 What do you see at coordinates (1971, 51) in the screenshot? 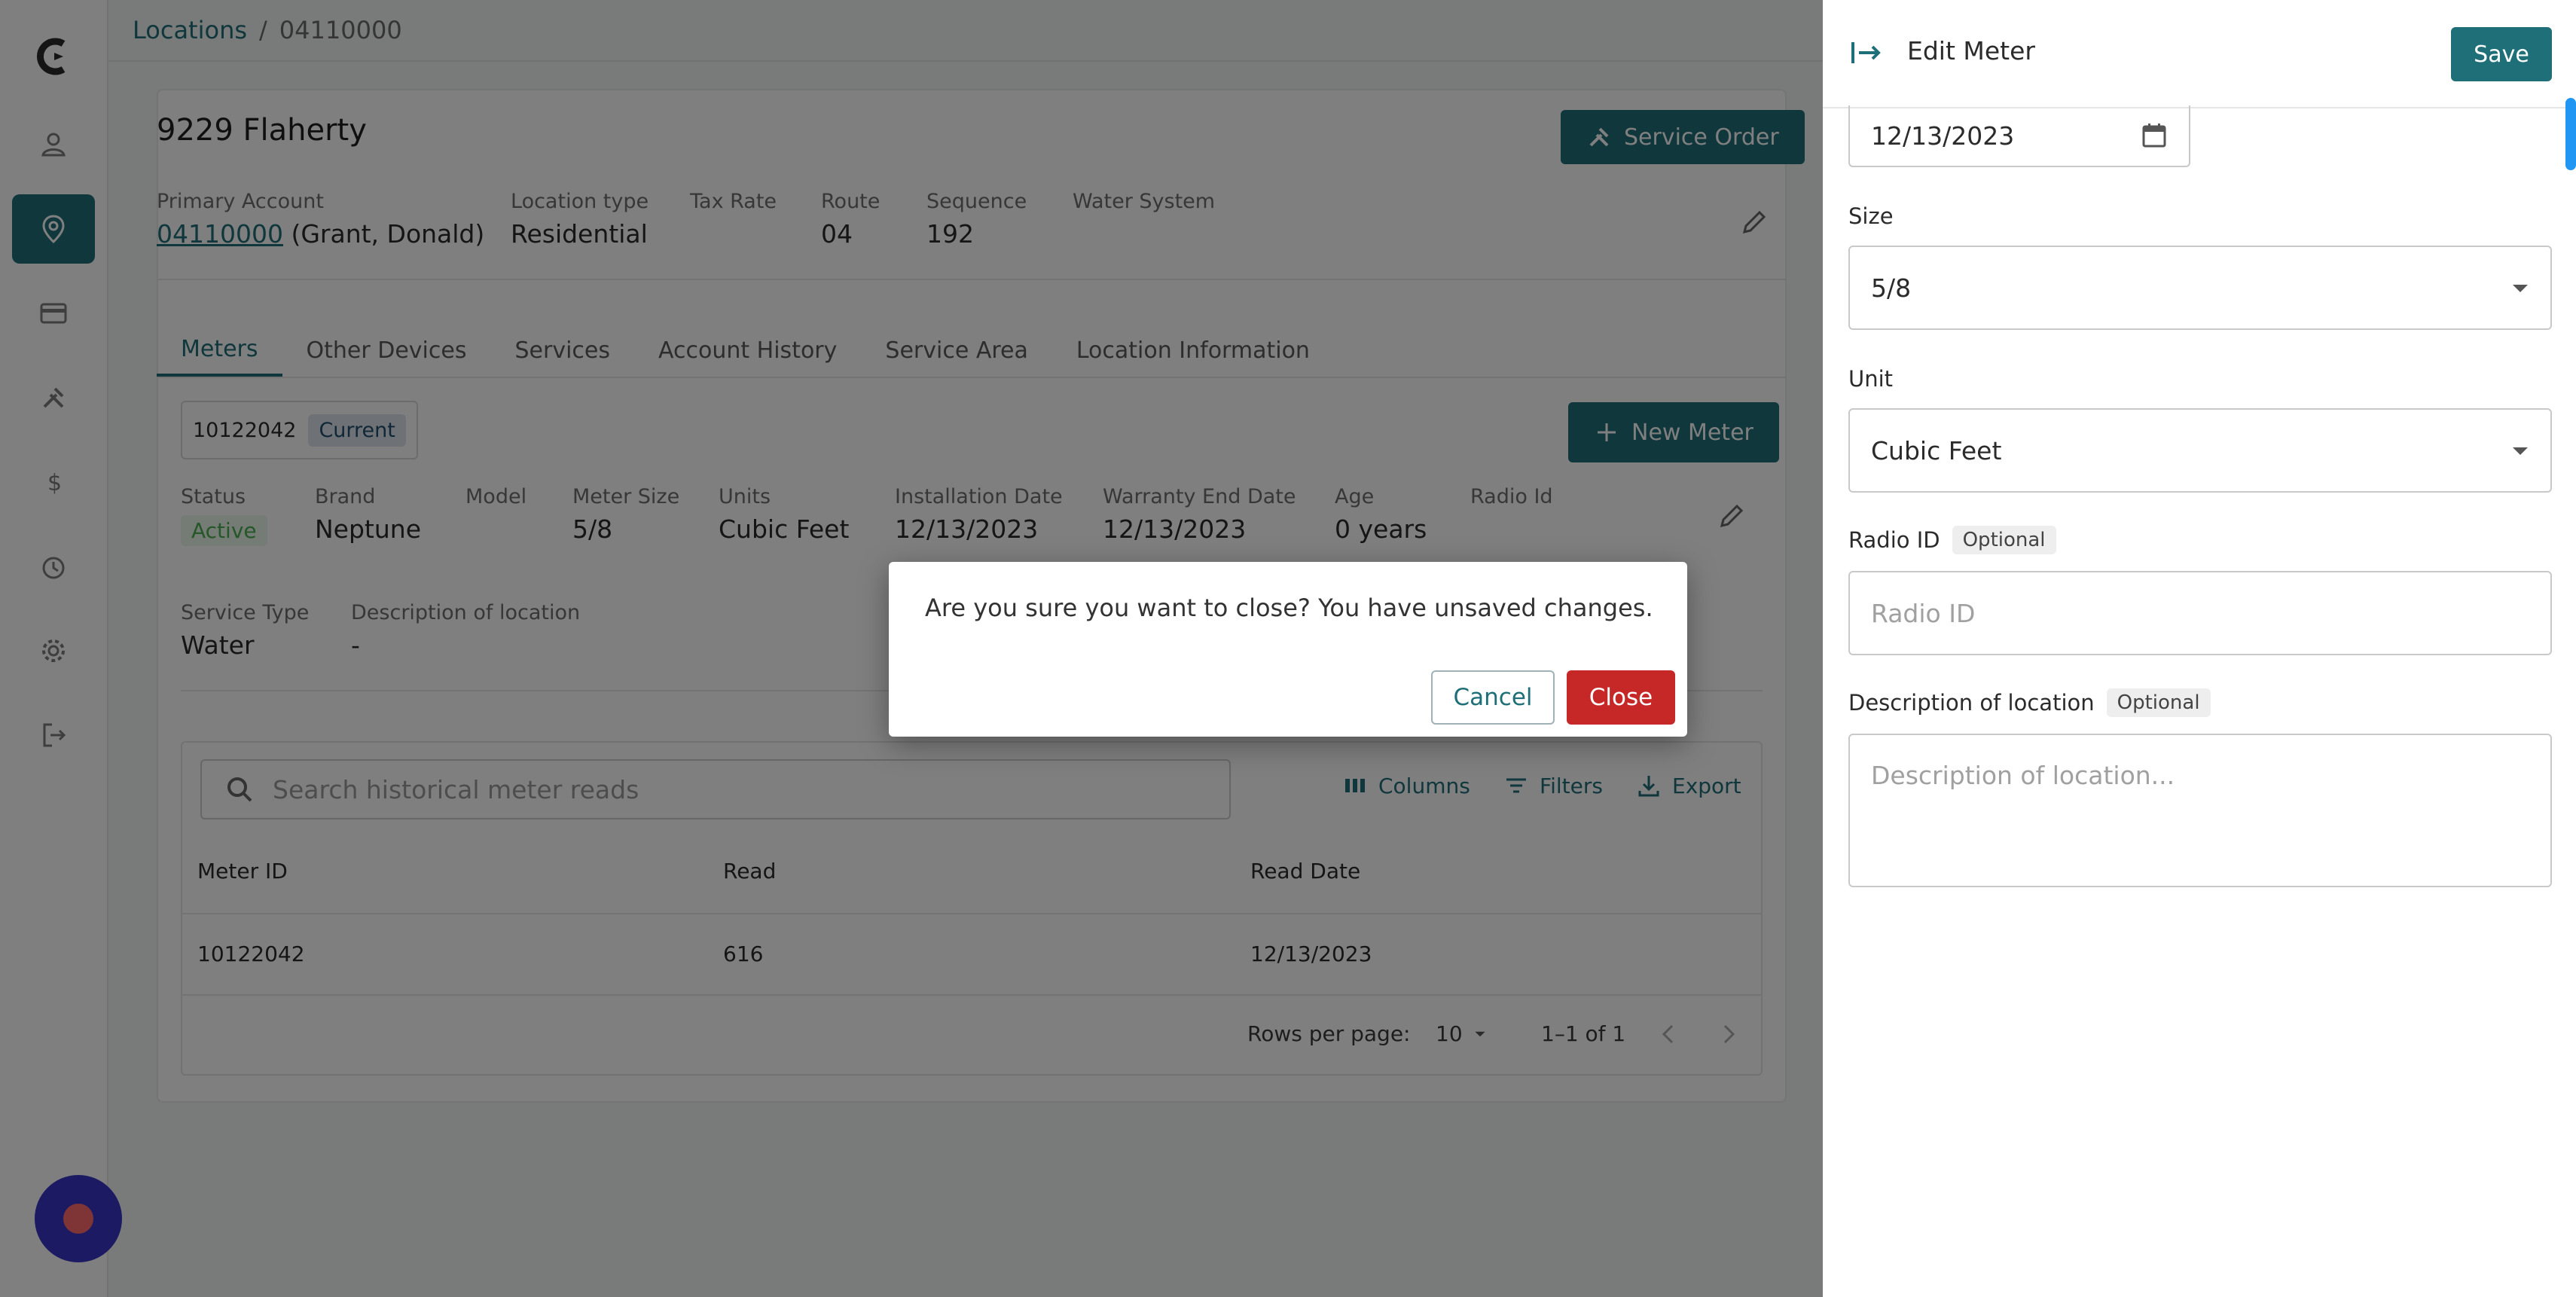
I see `panel-title: Edit Meter` at bounding box center [1971, 51].